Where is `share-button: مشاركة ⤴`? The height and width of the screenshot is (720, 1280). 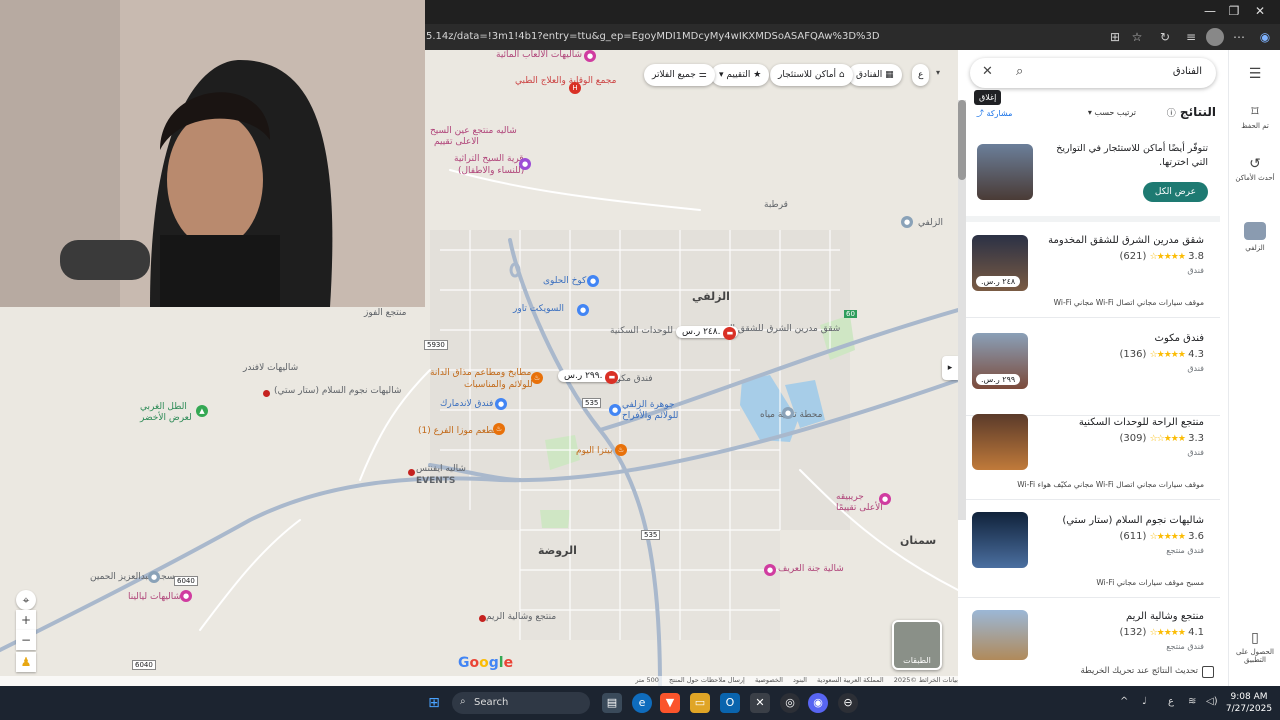
share-button: مشاركة ⤴ is located at coordinates (994, 113).